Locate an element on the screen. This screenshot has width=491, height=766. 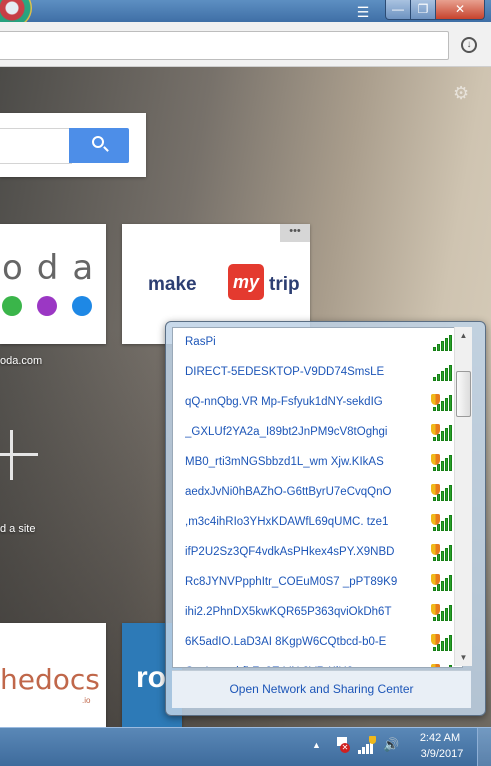
network-name: Rc8JYNVPpphItr_COEuM0S7 _pPT89K9 is located at coordinates (291, 582).